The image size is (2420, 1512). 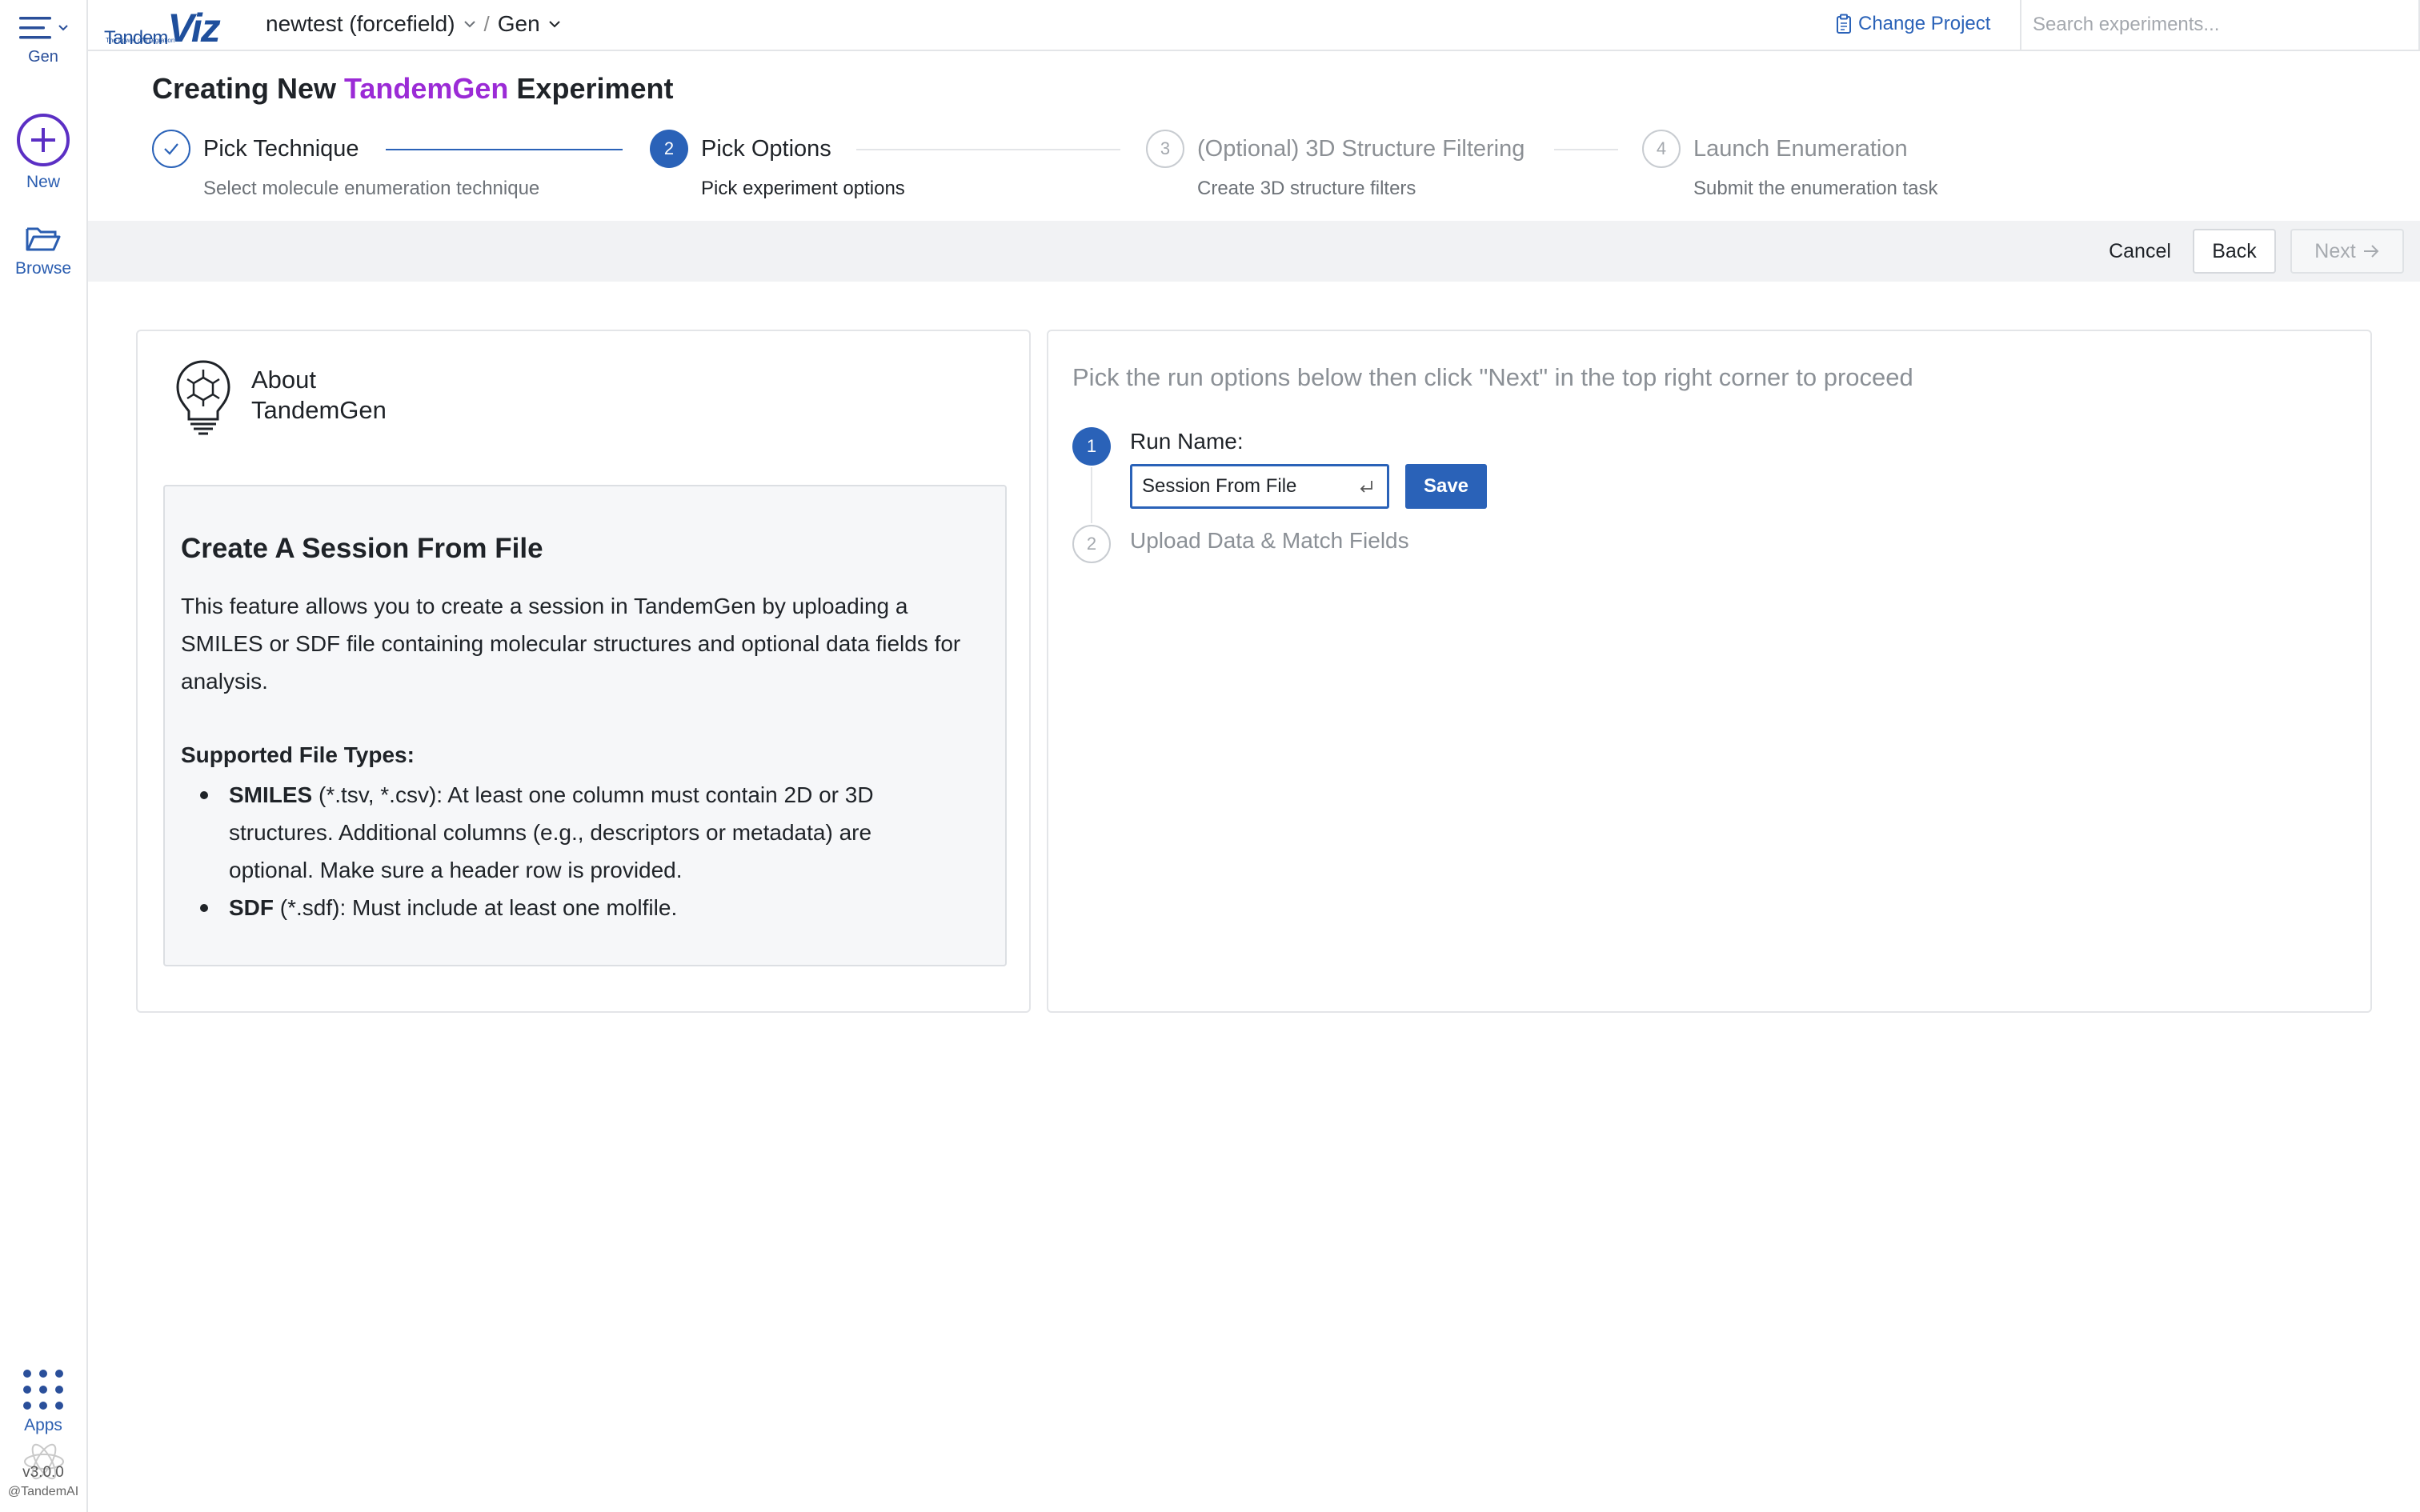 I want to click on change-project-link: Change Project, so click(x=1913, y=24).